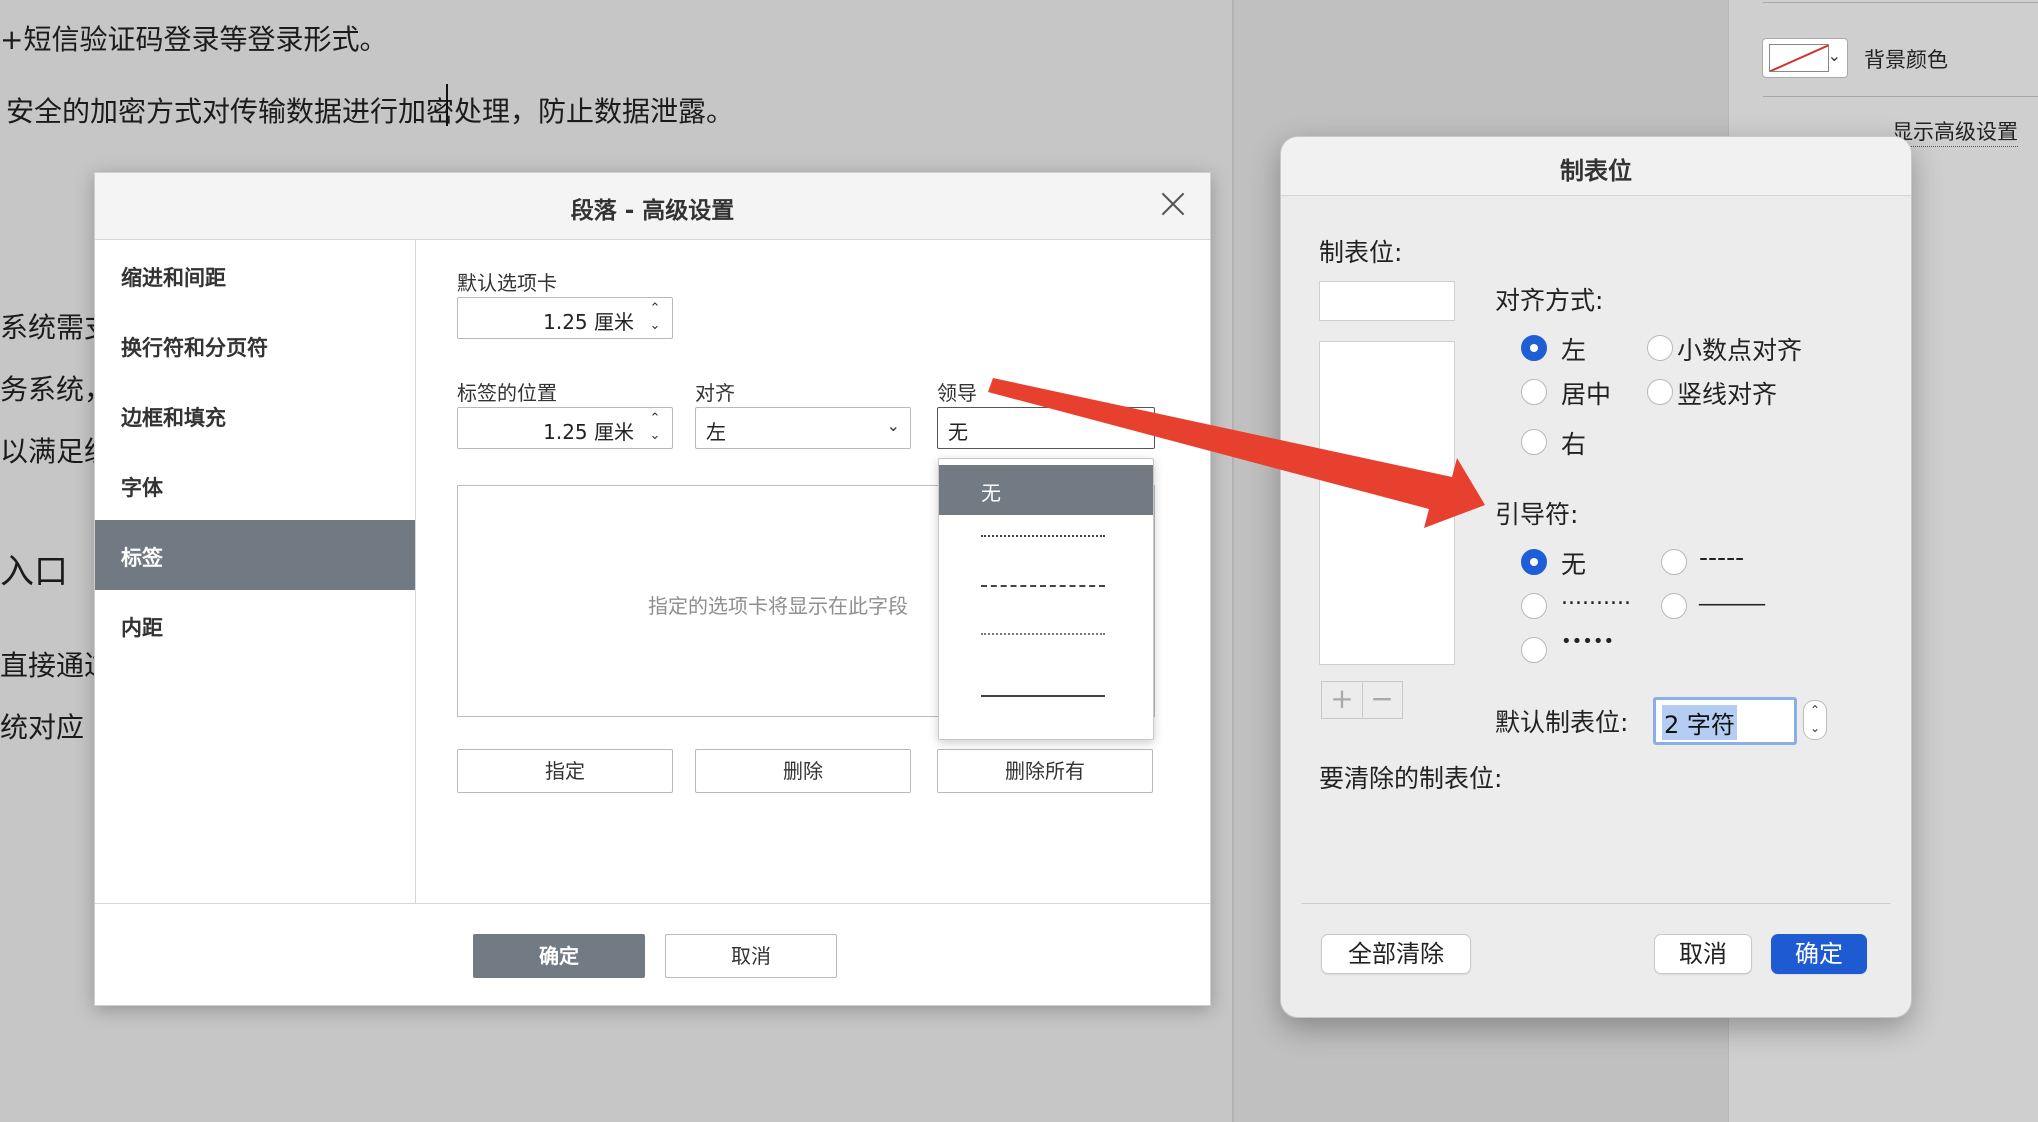 Image resolution: width=2038 pixels, height=1122 pixels. Describe the element at coordinates (447, 105) in the screenshot. I see `text-caret` at that location.